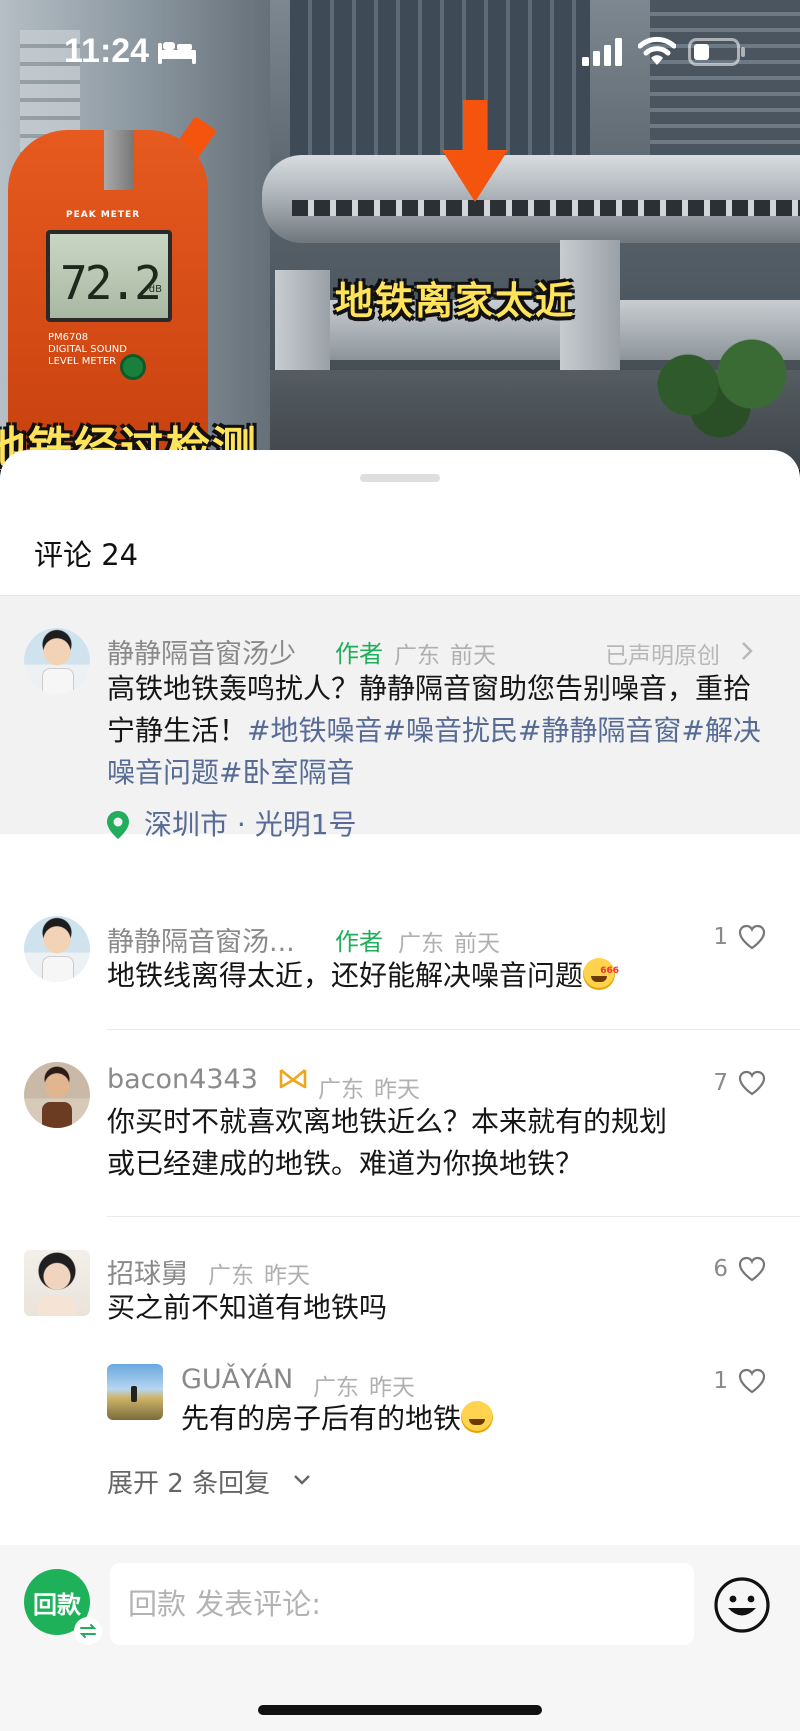 This screenshot has width=800, height=1731. I want to click on elevated-metro-track, so click(531, 199).